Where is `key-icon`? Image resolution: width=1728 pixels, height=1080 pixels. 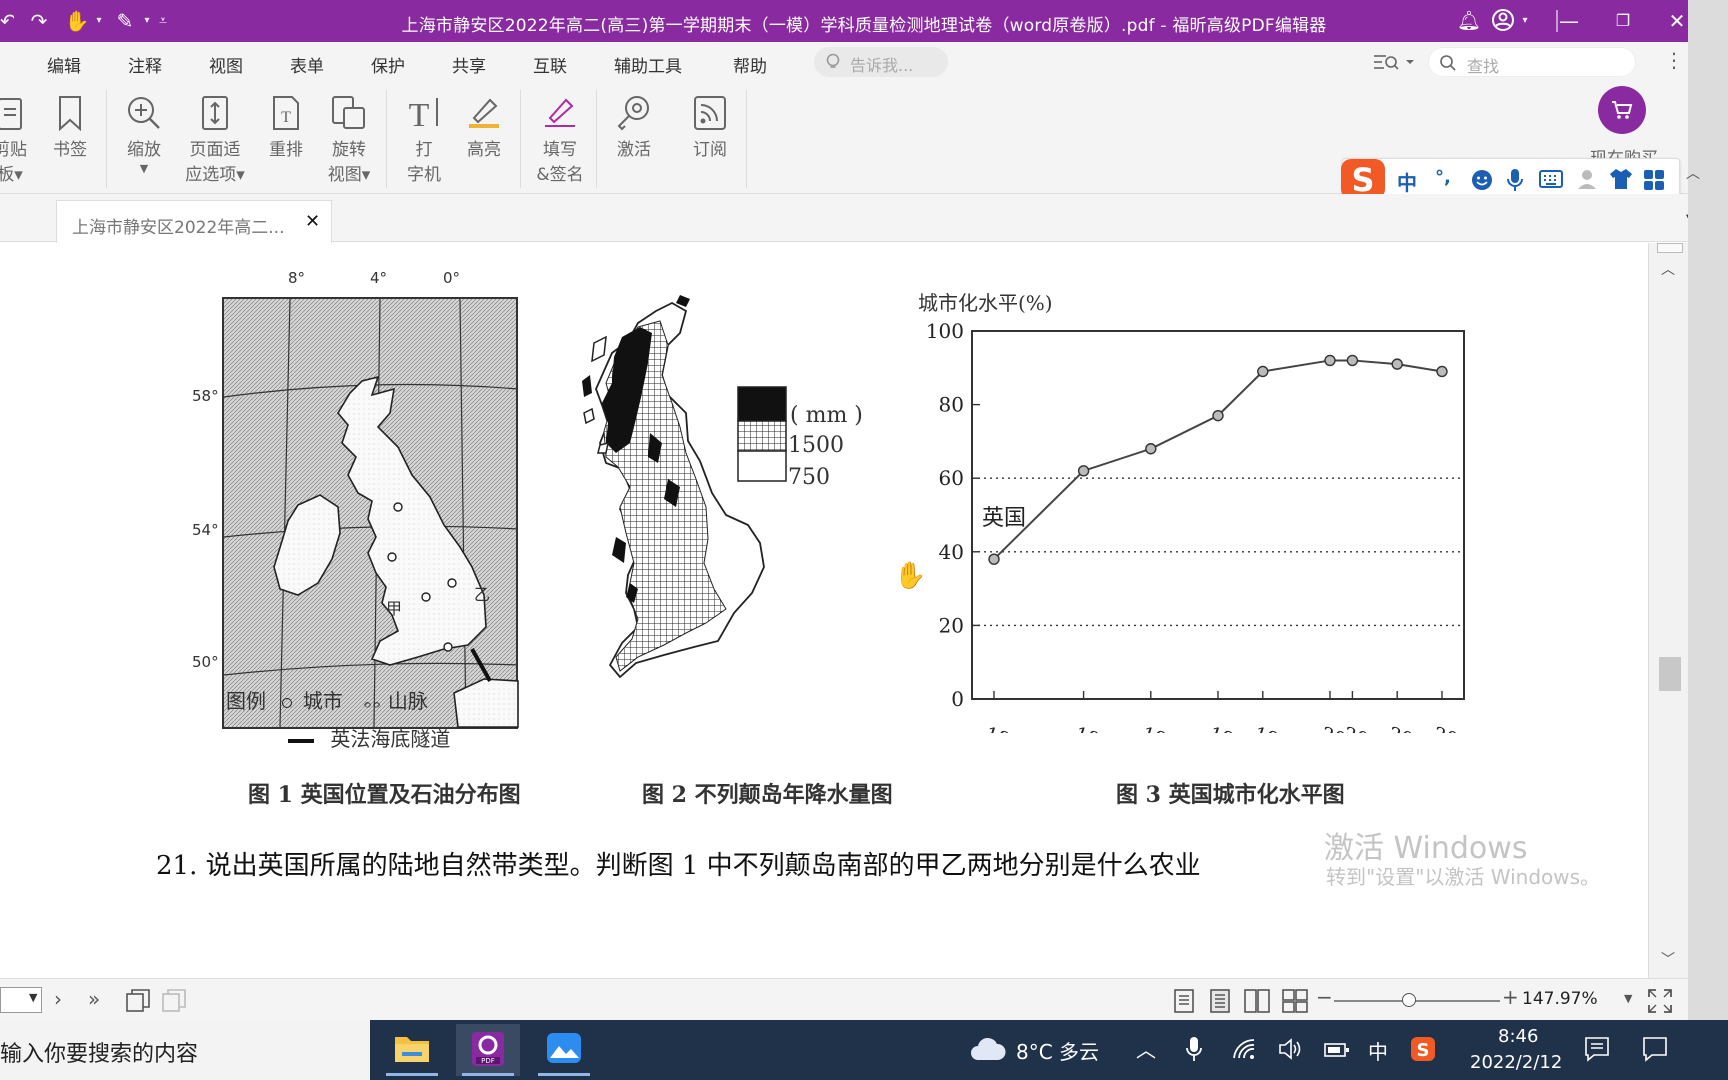
key-icon is located at coordinates (634, 113).